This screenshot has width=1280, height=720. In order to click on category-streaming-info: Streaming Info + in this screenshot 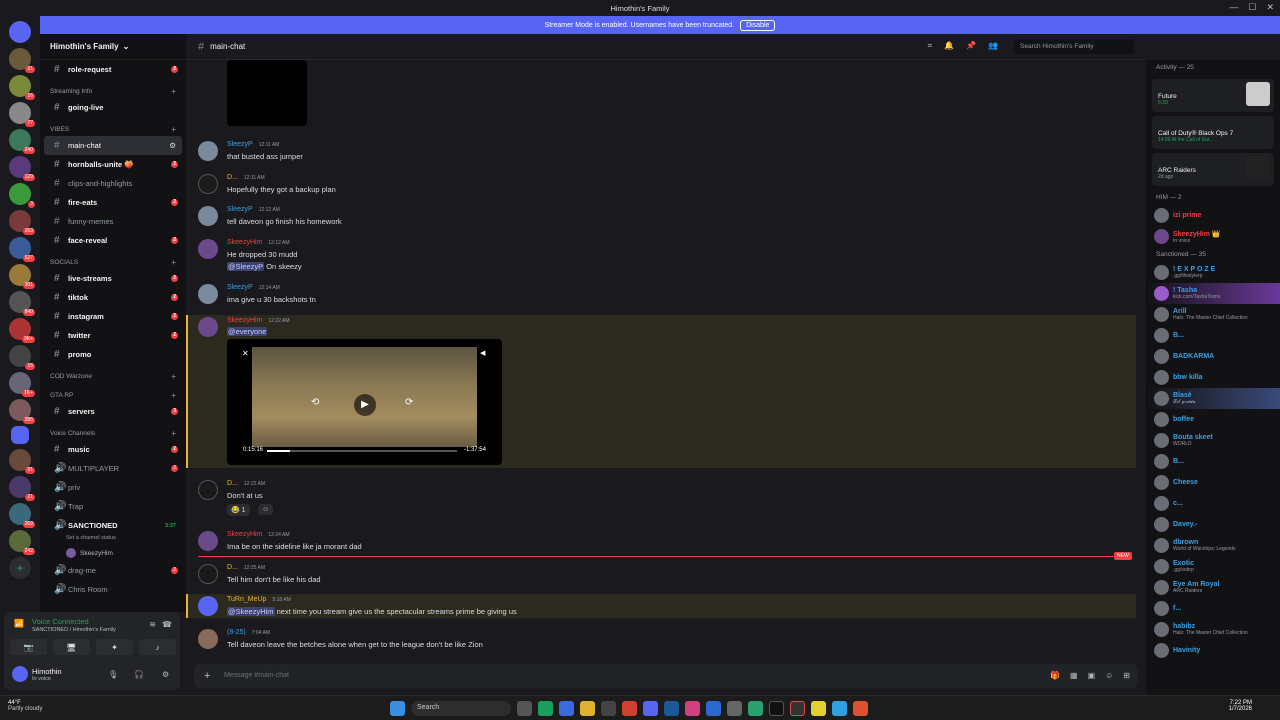, I will do `click(113, 88)`.